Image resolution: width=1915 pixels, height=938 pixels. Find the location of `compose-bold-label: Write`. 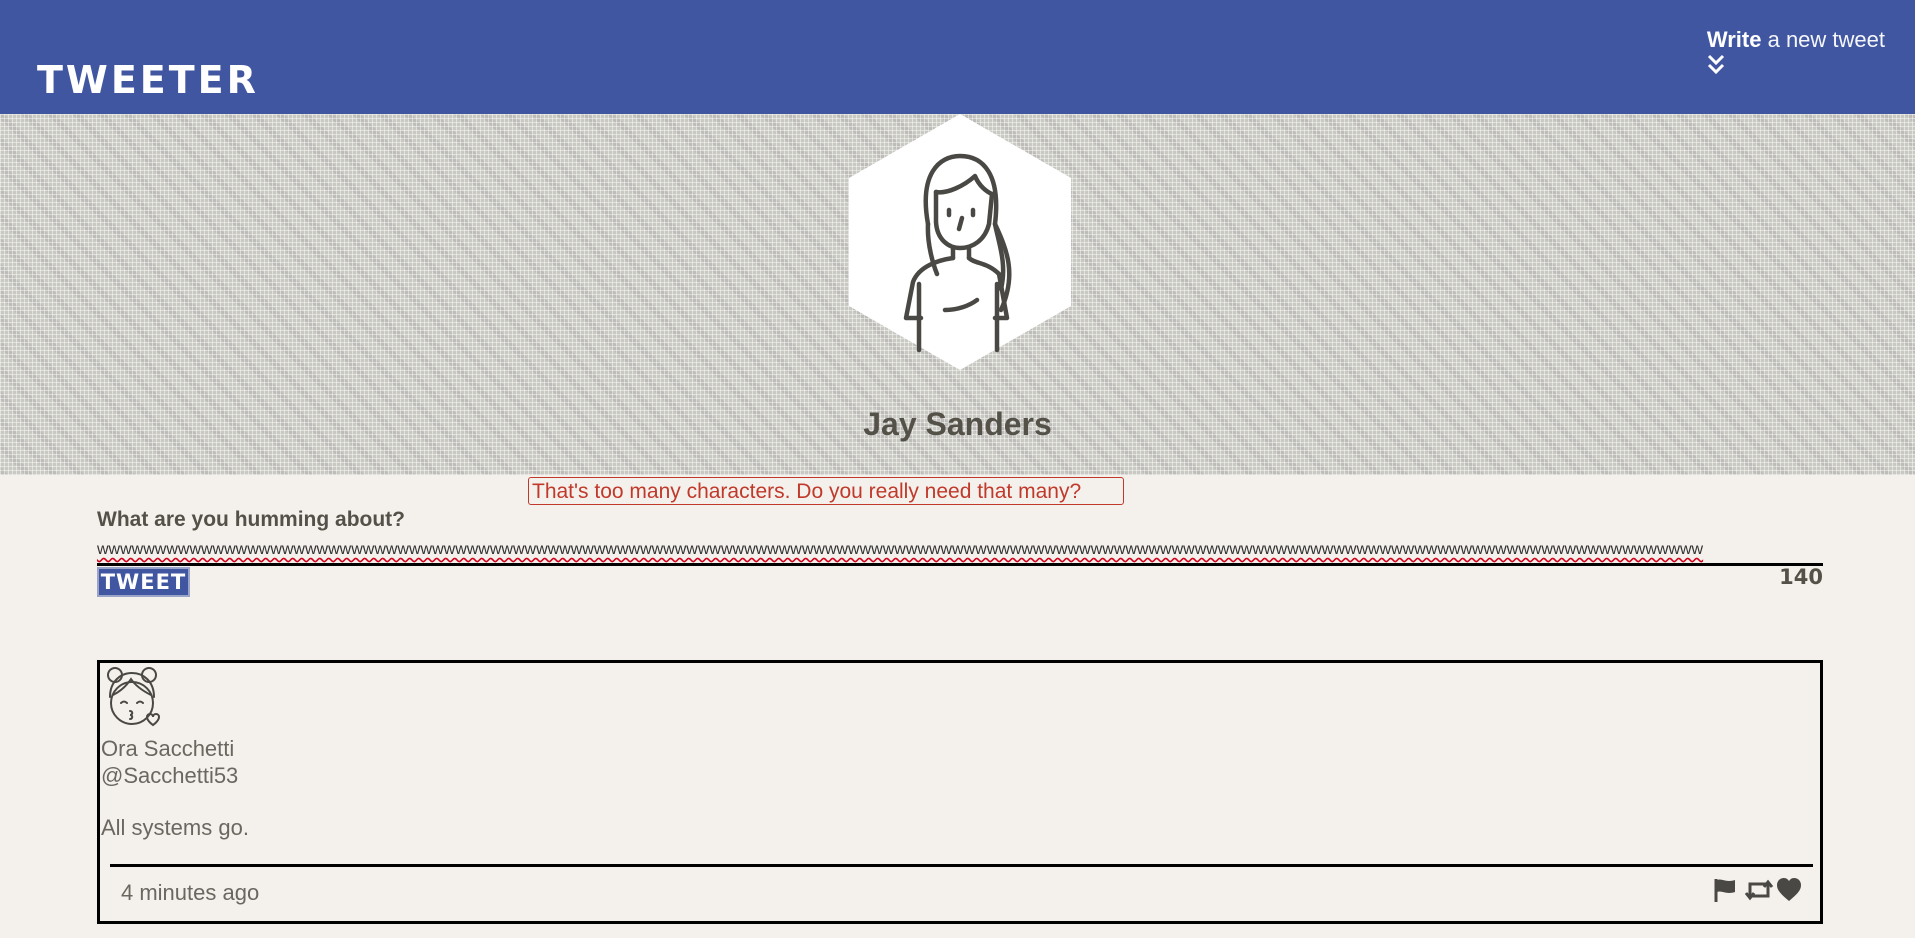

compose-bold-label: Write is located at coordinates (1734, 39).